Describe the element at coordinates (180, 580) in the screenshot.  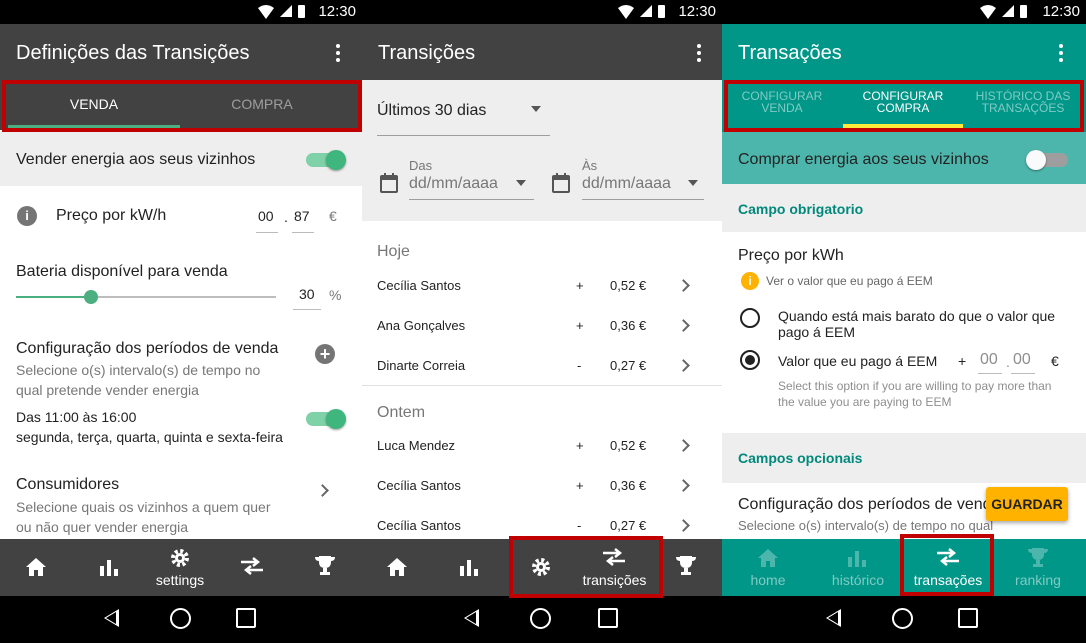
I see `nav-settings-label: settings` at that location.